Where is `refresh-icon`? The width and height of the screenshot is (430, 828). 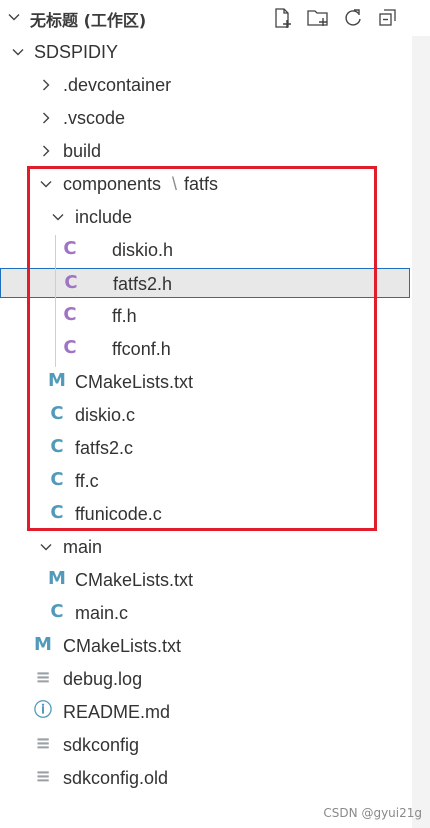
refresh-icon is located at coordinates (353, 18).